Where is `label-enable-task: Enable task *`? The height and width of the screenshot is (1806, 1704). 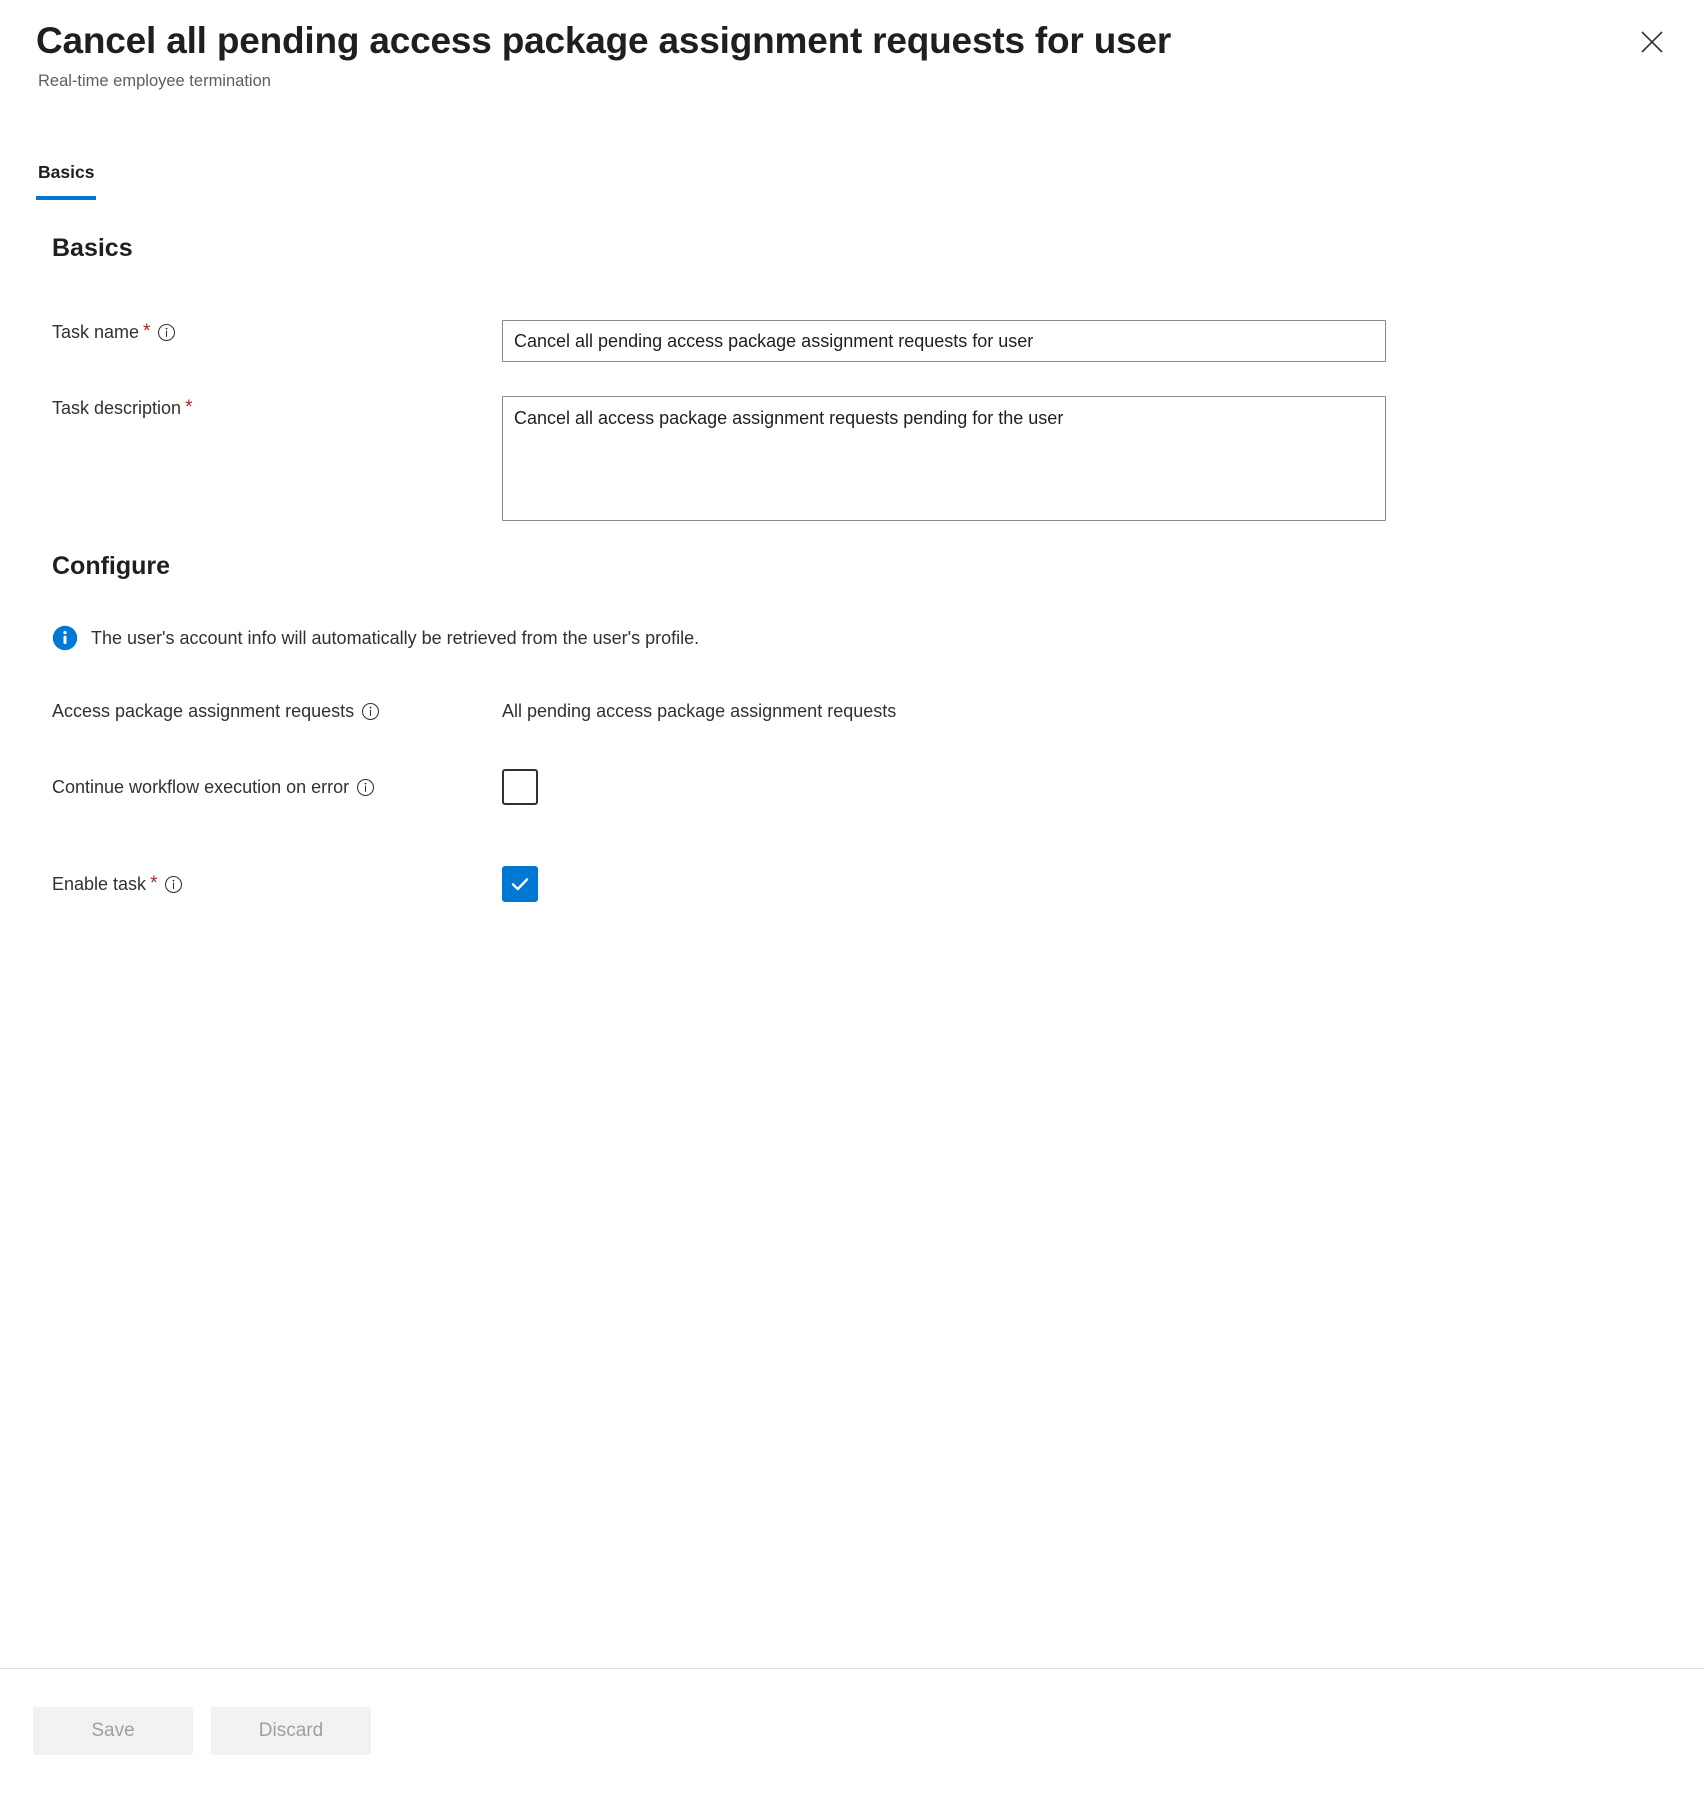
label-enable-task: Enable task * is located at coordinates (251, 884).